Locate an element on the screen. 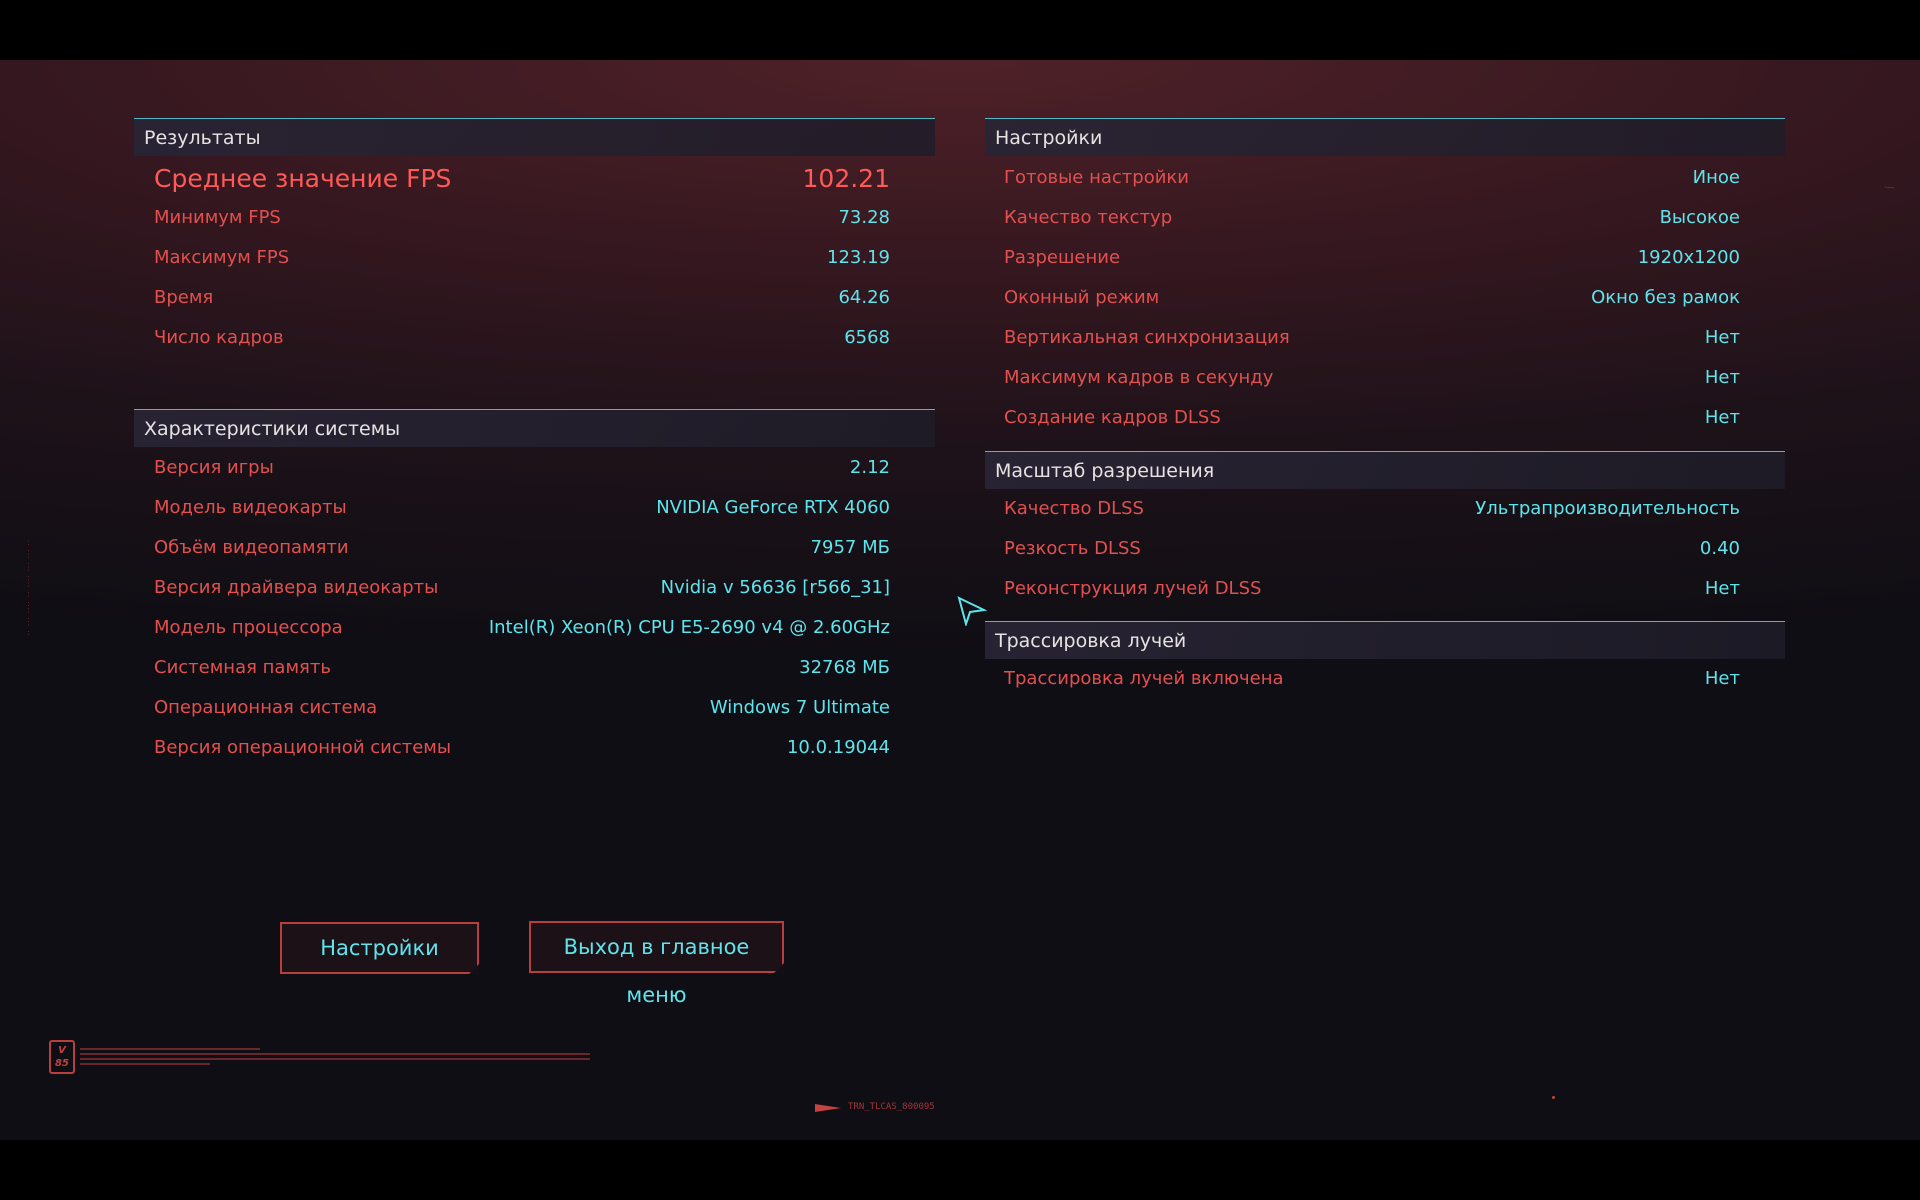 The width and height of the screenshot is (1920, 1200). settings-label: Готовые настройки is located at coordinates (1096, 177).